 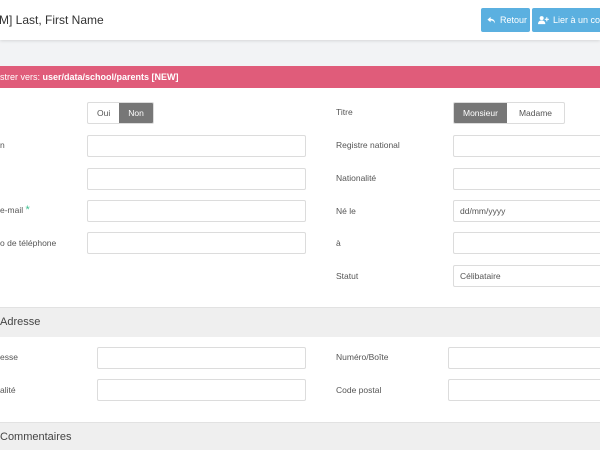 What do you see at coordinates (12, 210) in the screenshot?
I see `email-label-text: e-mail` at bounding box center [12, 210].